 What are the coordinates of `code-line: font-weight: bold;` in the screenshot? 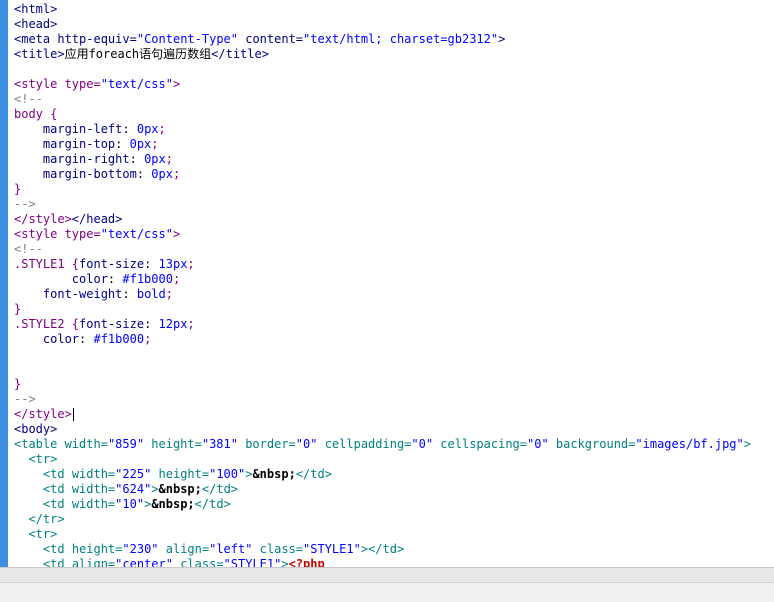 It's located at (382, 294).